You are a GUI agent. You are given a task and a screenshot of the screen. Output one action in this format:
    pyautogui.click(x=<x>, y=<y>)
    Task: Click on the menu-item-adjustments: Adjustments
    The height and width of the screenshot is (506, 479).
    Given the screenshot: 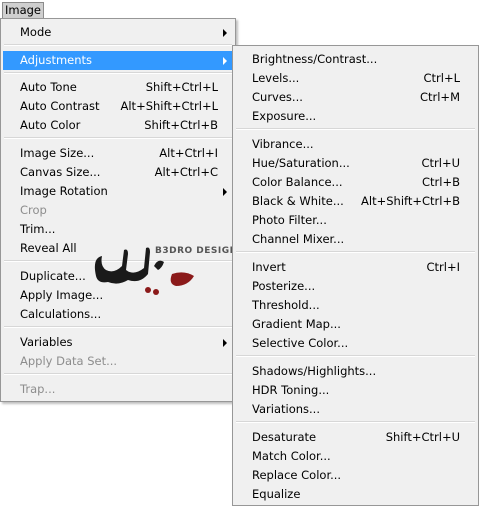 What is the action you would take?
    pyautogui.click(x=118, y=60)
    